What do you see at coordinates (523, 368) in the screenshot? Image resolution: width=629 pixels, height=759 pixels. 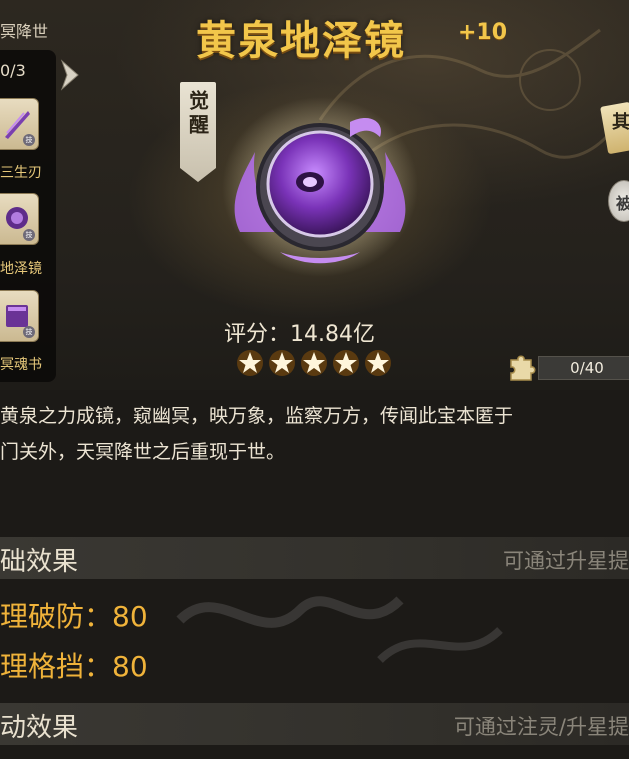 I see `puzzle-piece-icon` at bounding box center [523, 368].